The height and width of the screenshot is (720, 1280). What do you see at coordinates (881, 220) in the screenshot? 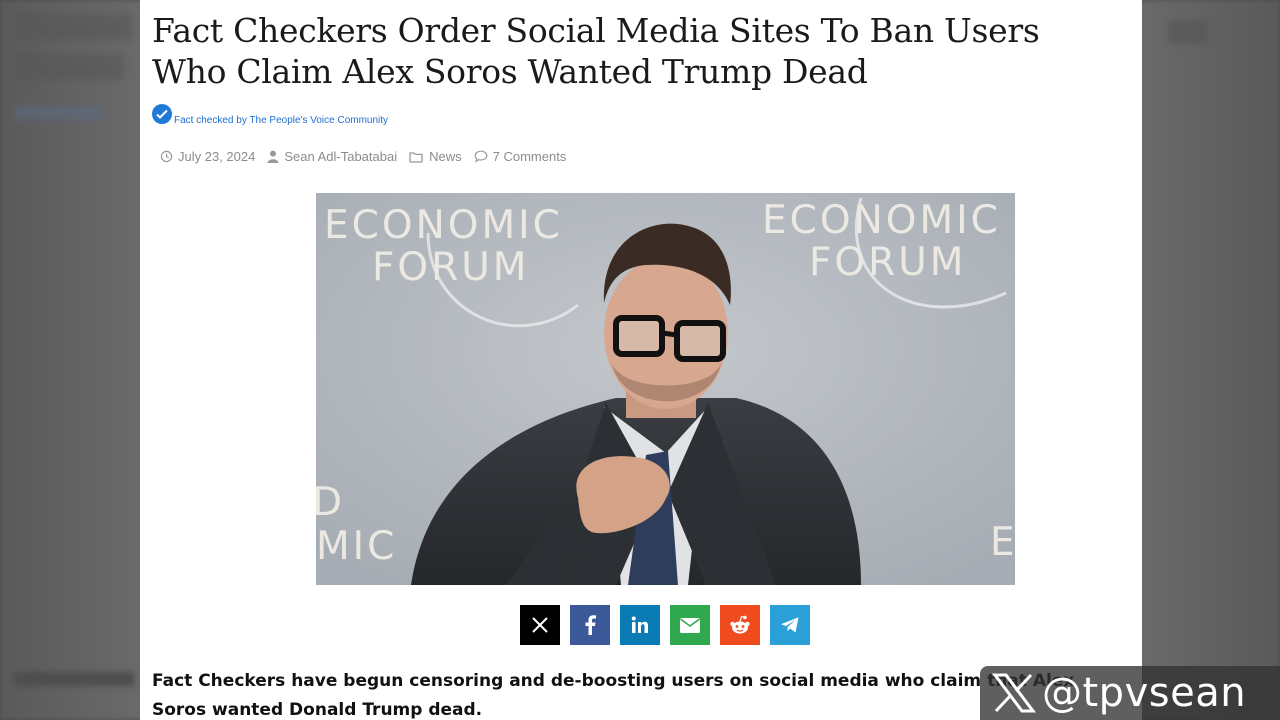
I see `backdrop-text-right-1: ECONOMIC` at bounding box center [881, 220].